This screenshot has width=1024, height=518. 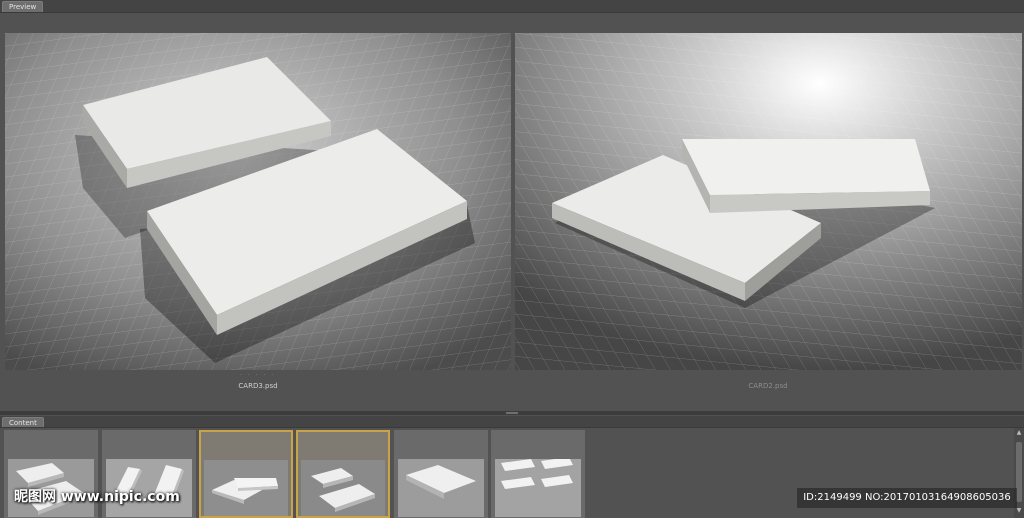 What do you see at coordinates (512, 421) in the screenshot?
I see `content-panel-header` at bounding box center [512, 421].